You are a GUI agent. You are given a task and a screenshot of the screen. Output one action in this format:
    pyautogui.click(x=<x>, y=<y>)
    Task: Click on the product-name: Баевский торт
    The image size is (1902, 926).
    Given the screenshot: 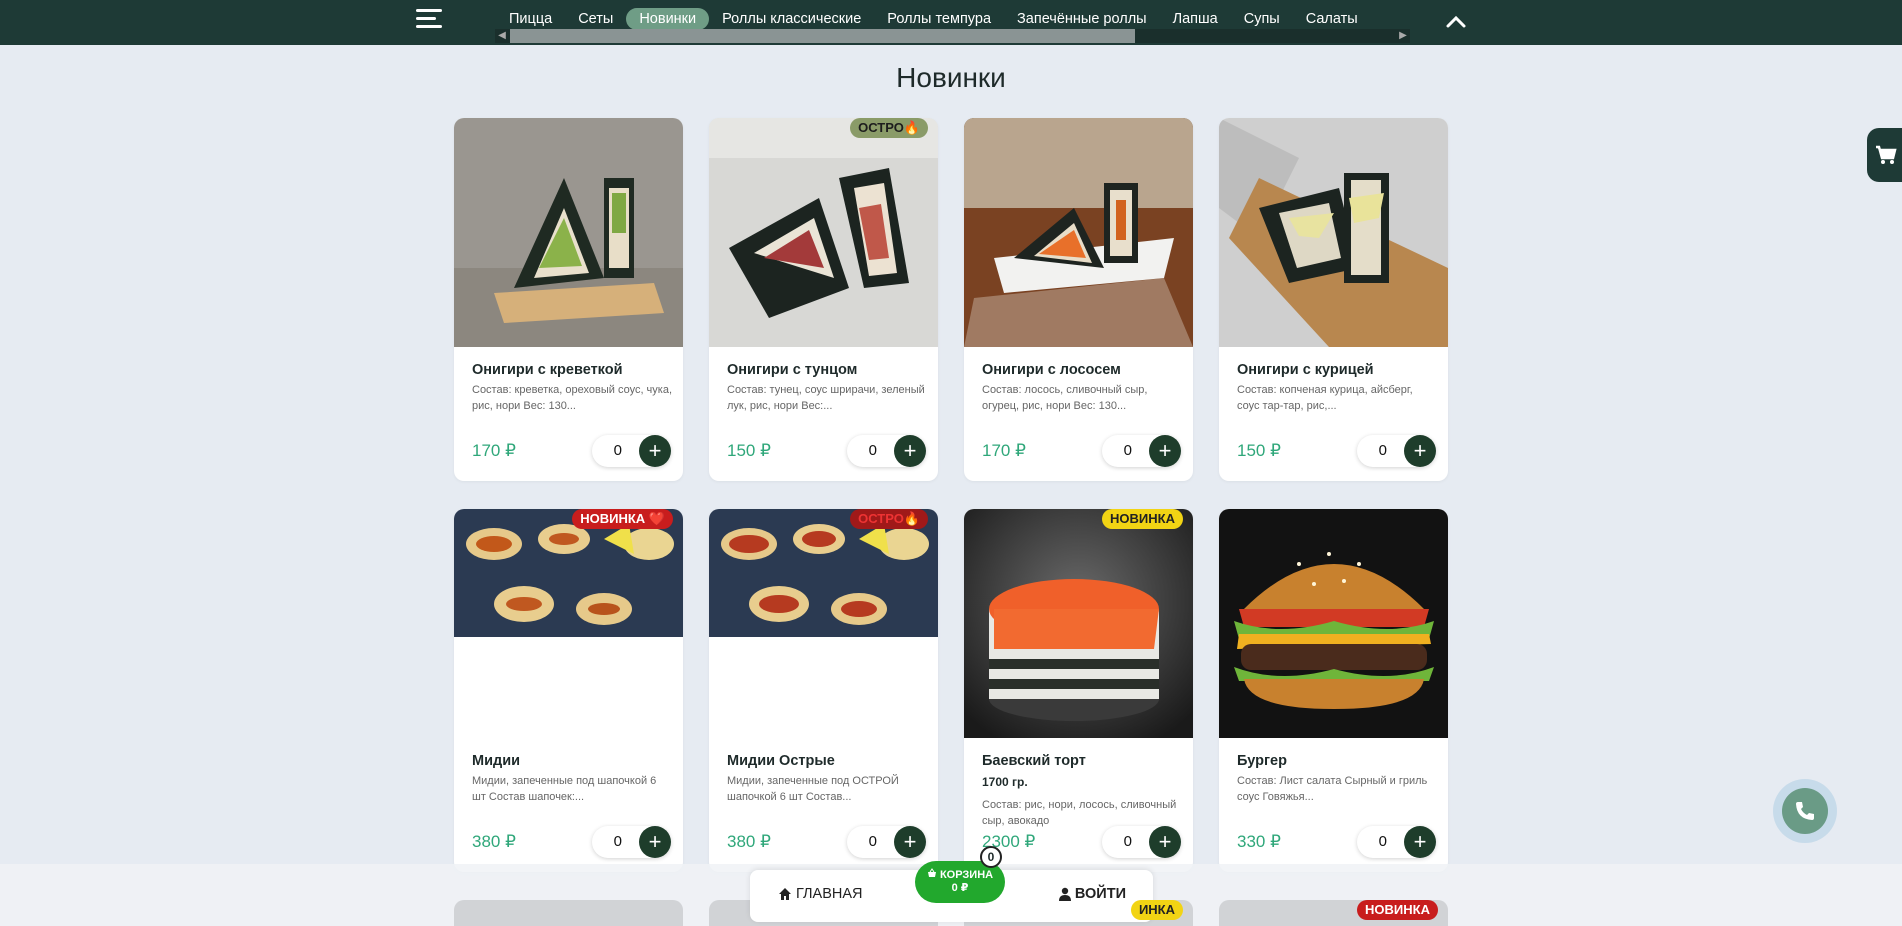 What is the action you would take?
    pyautogui.click(x=1034, y=761)
    